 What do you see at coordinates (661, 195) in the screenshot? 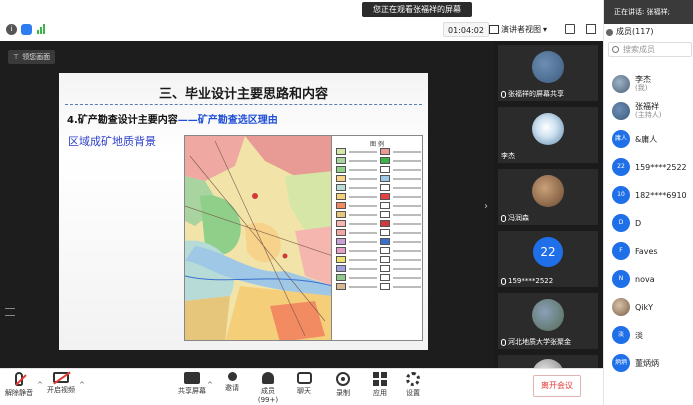
I see `member-name: 182****6910` at bounding box center [661, 195].